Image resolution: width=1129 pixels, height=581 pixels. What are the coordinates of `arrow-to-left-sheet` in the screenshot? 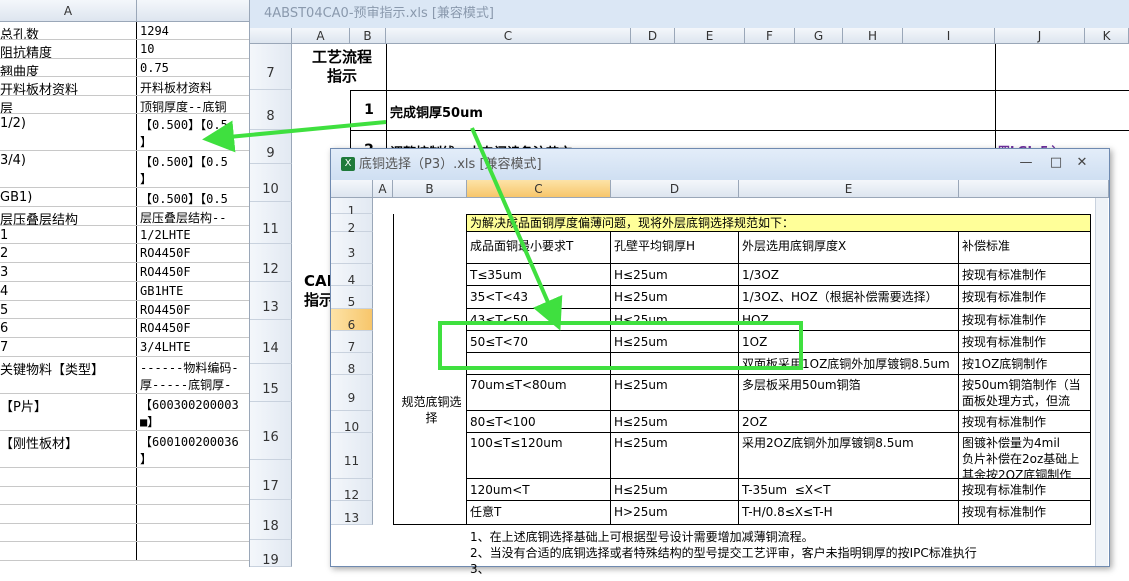 It's located at (294, 136).